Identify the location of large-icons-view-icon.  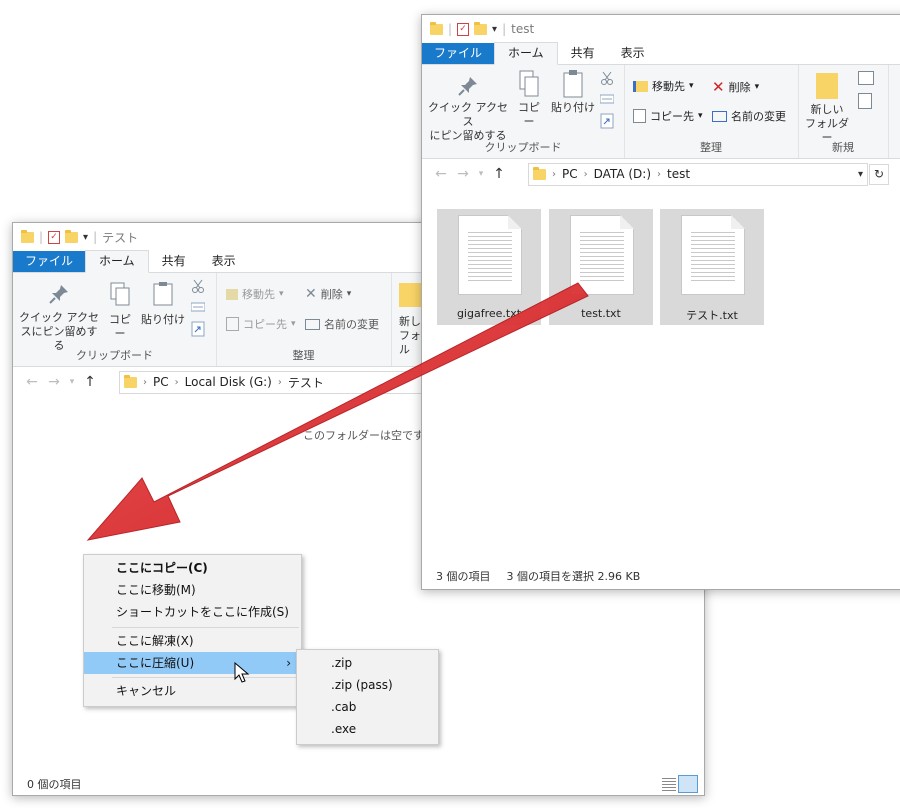
(688, 784).